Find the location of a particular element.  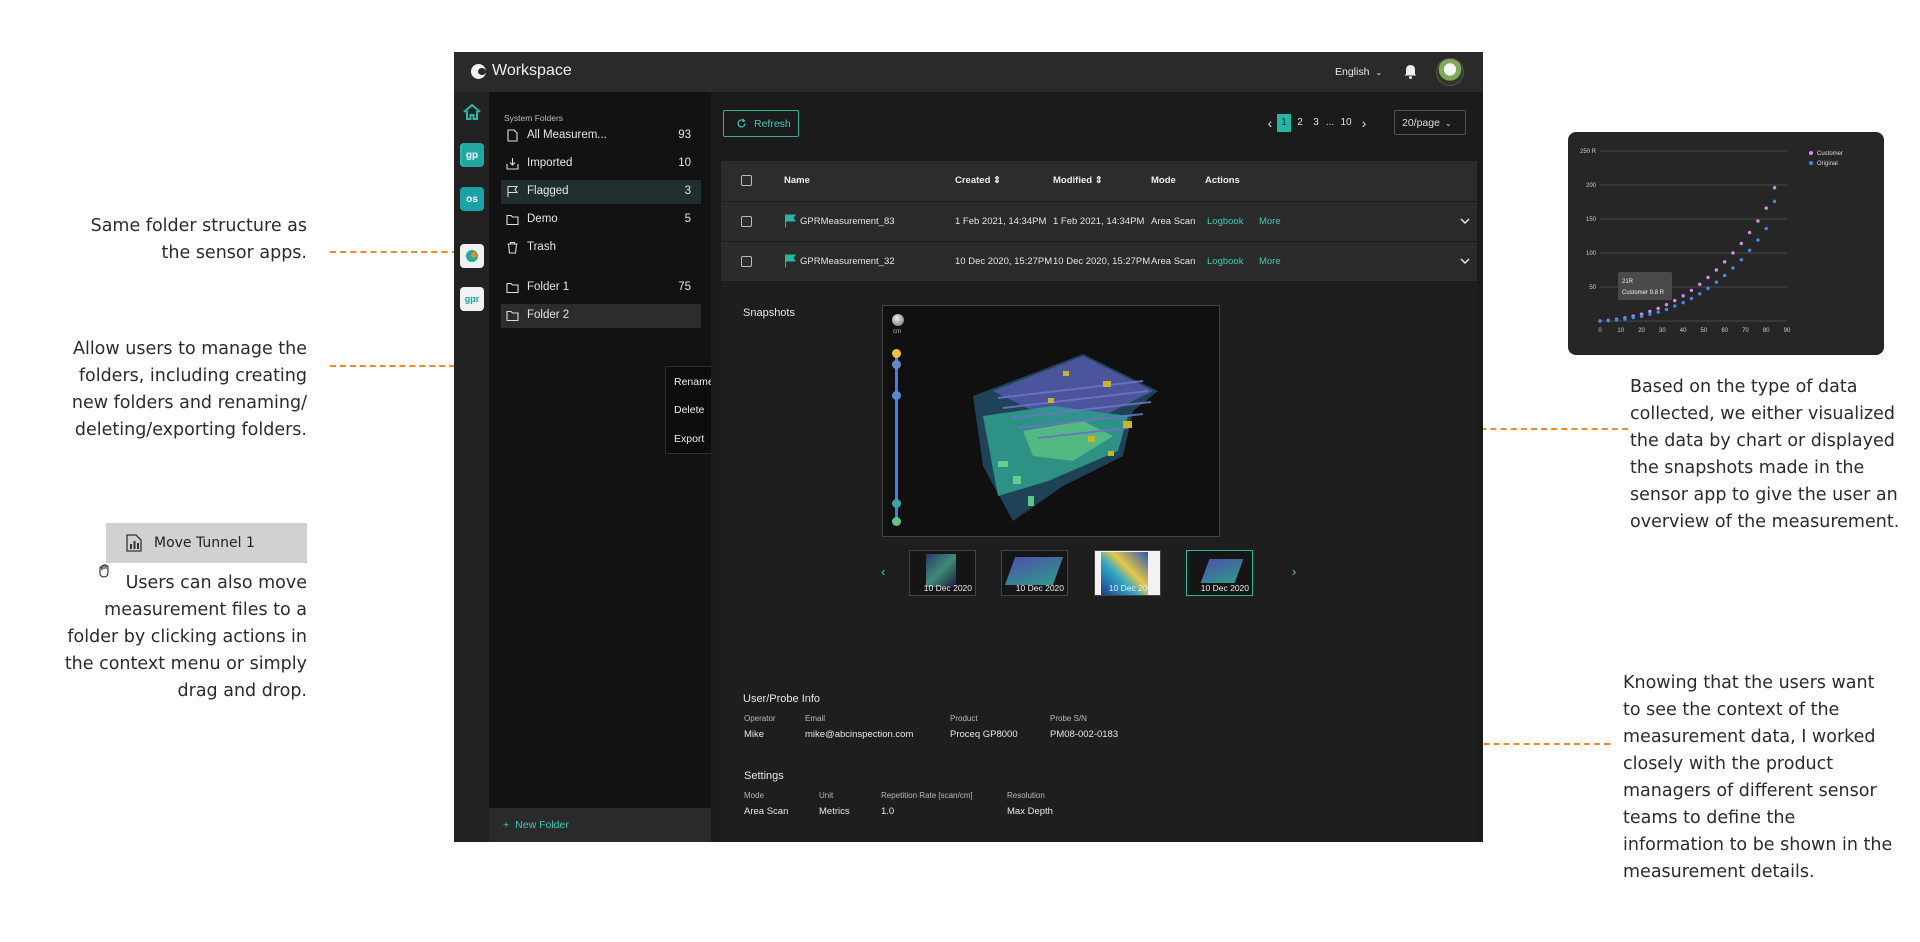

column-created: Created ⇕ is located at coordinates (978, 180).